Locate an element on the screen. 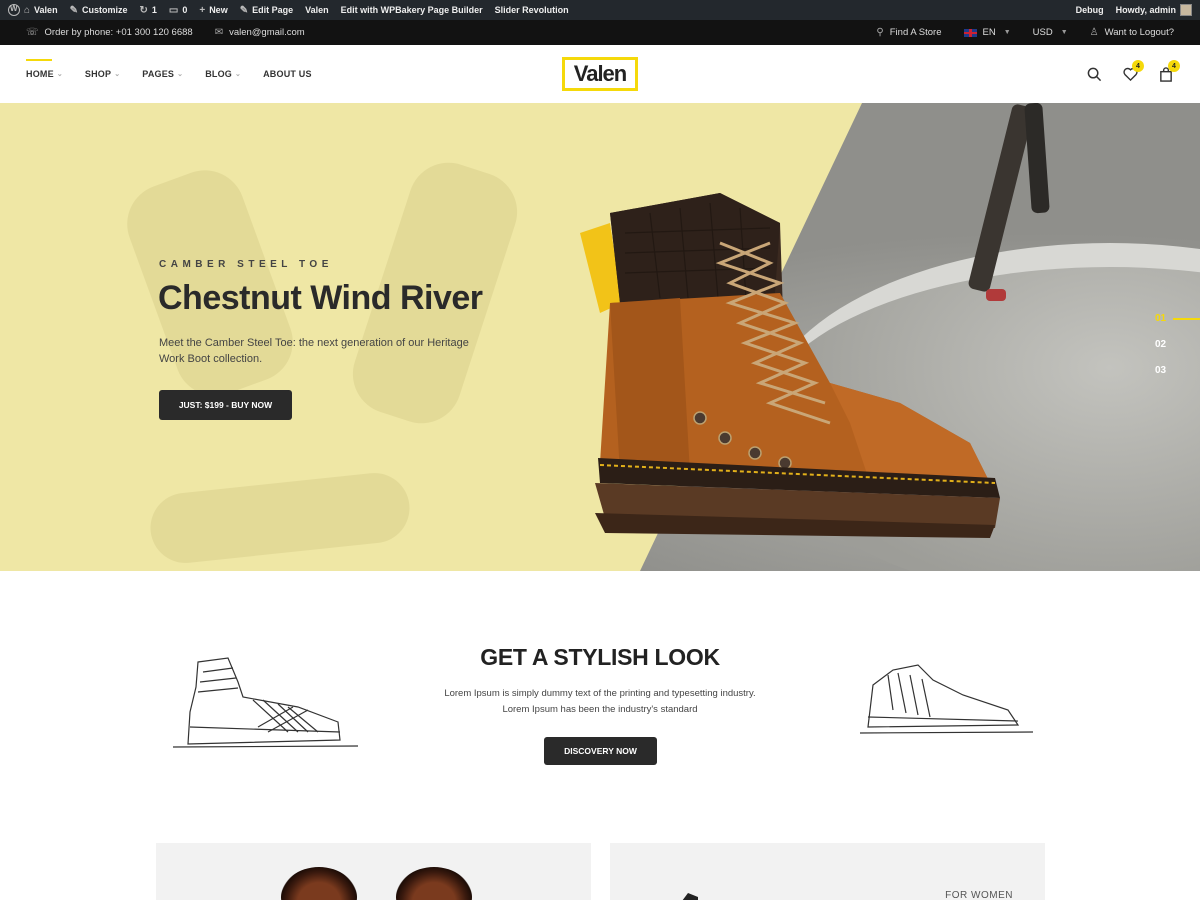 This screenshot has width=1200, height=900. wishlist-count-badge: 4 is located at coordinates (1138, 66).